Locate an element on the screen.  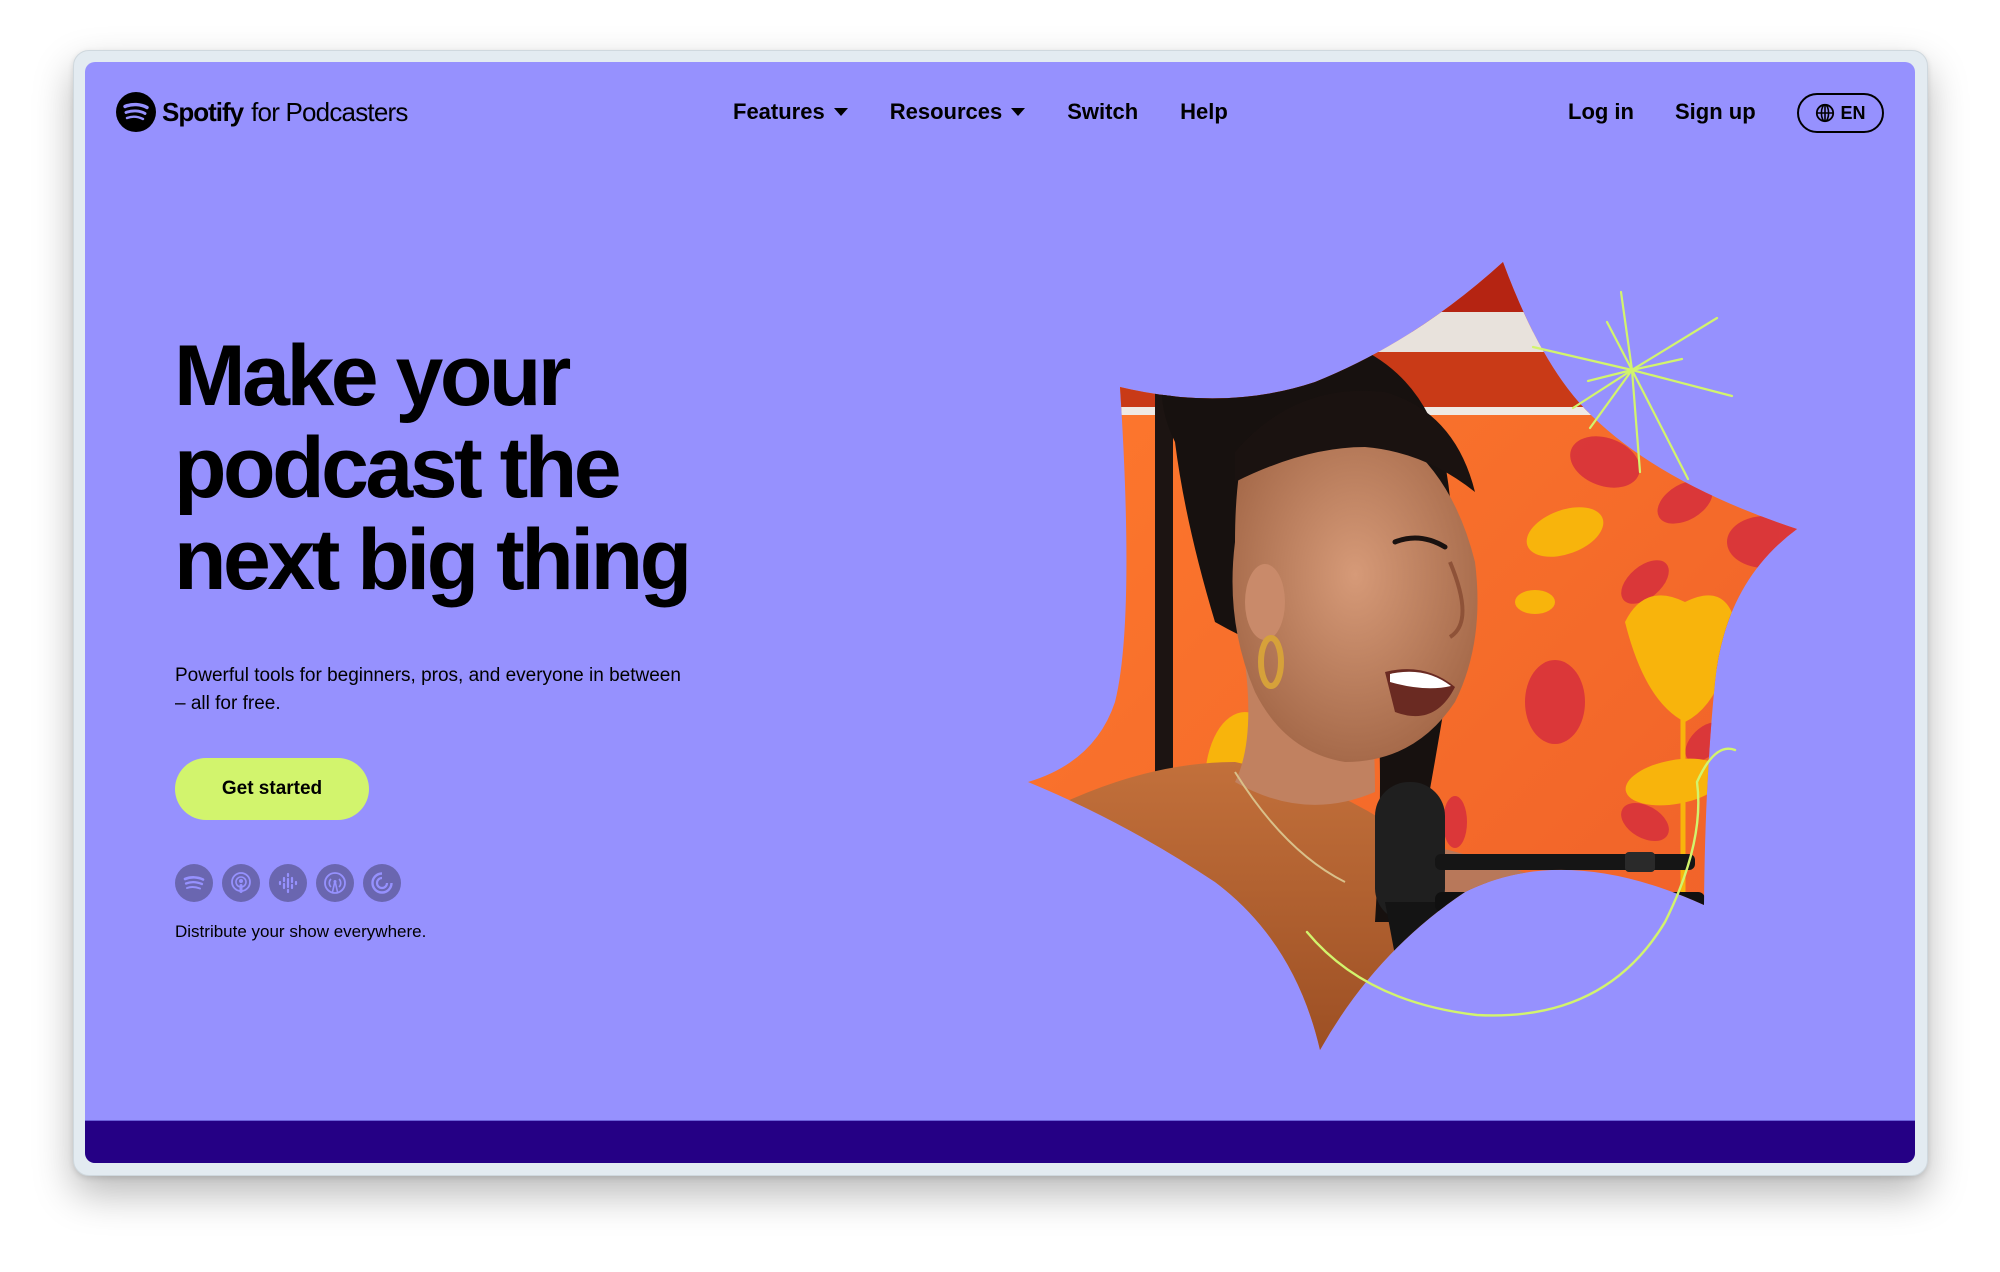
nav-help: Help is located at coordinates (1204, 112).